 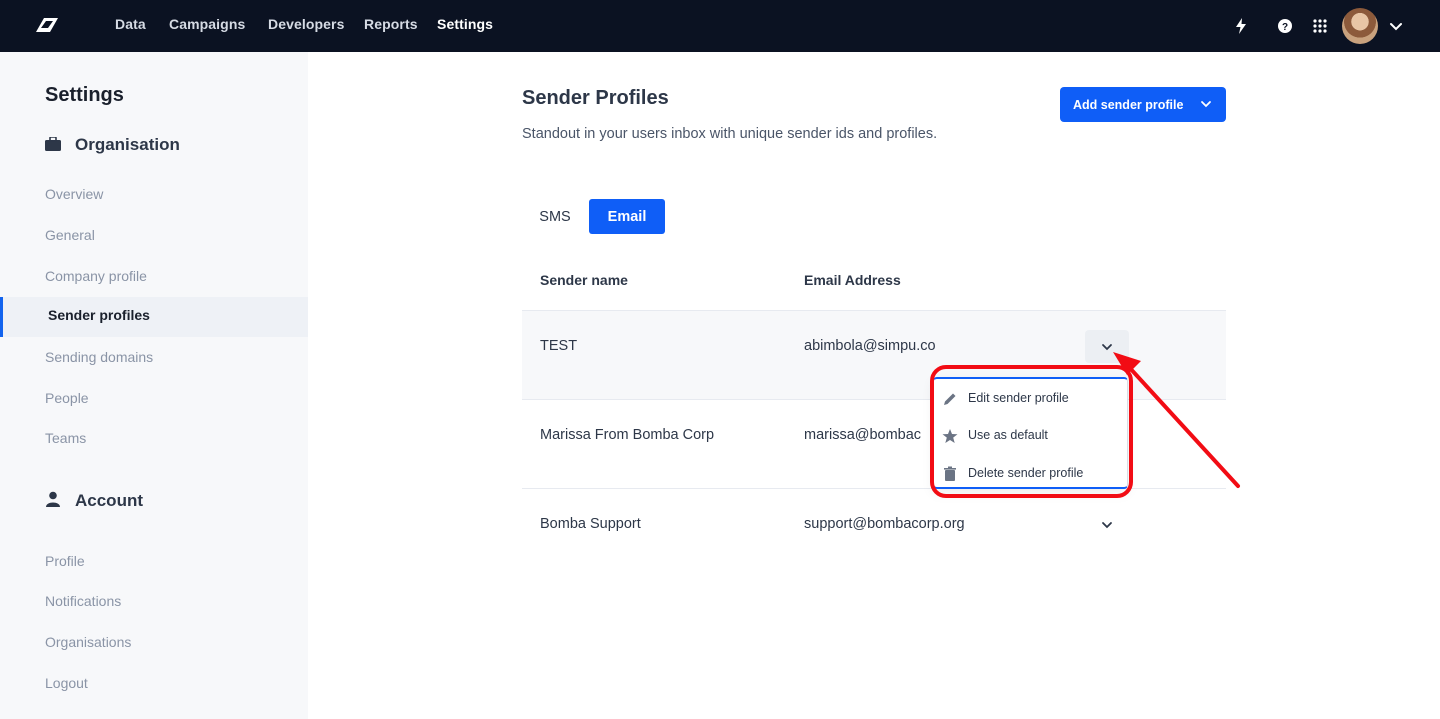 I want to click on column-header-sender-name: Sender name, so click(x=584, y=280).